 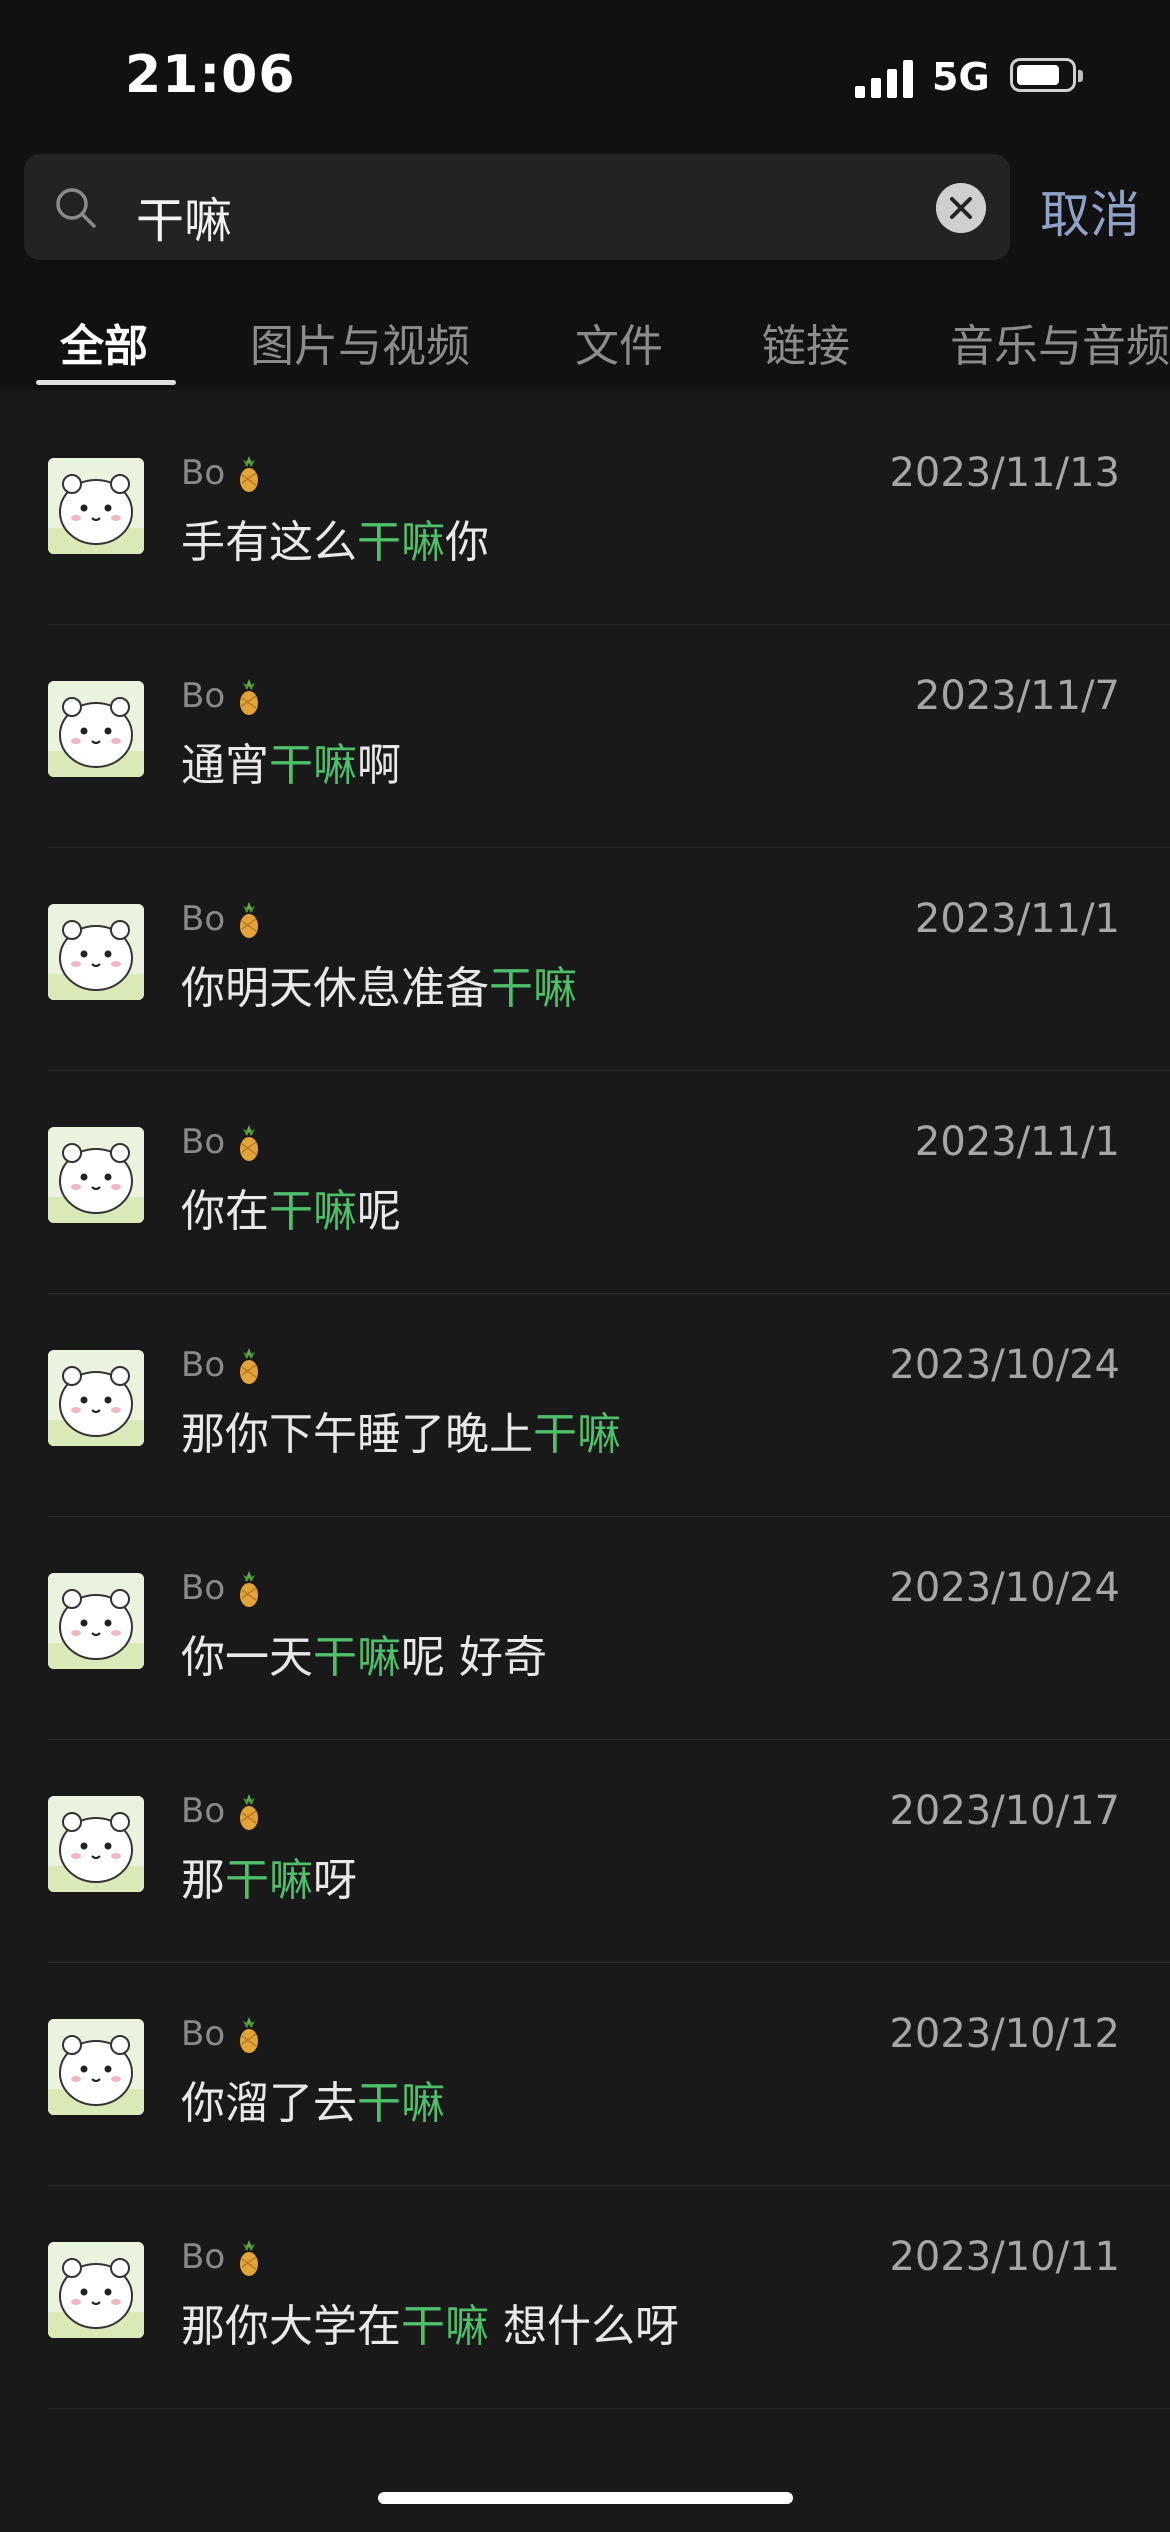 What do you see at coordinates (806, 342) in the screenshot?
I see `tab-links: 链接` at bounding box center [806, 342].